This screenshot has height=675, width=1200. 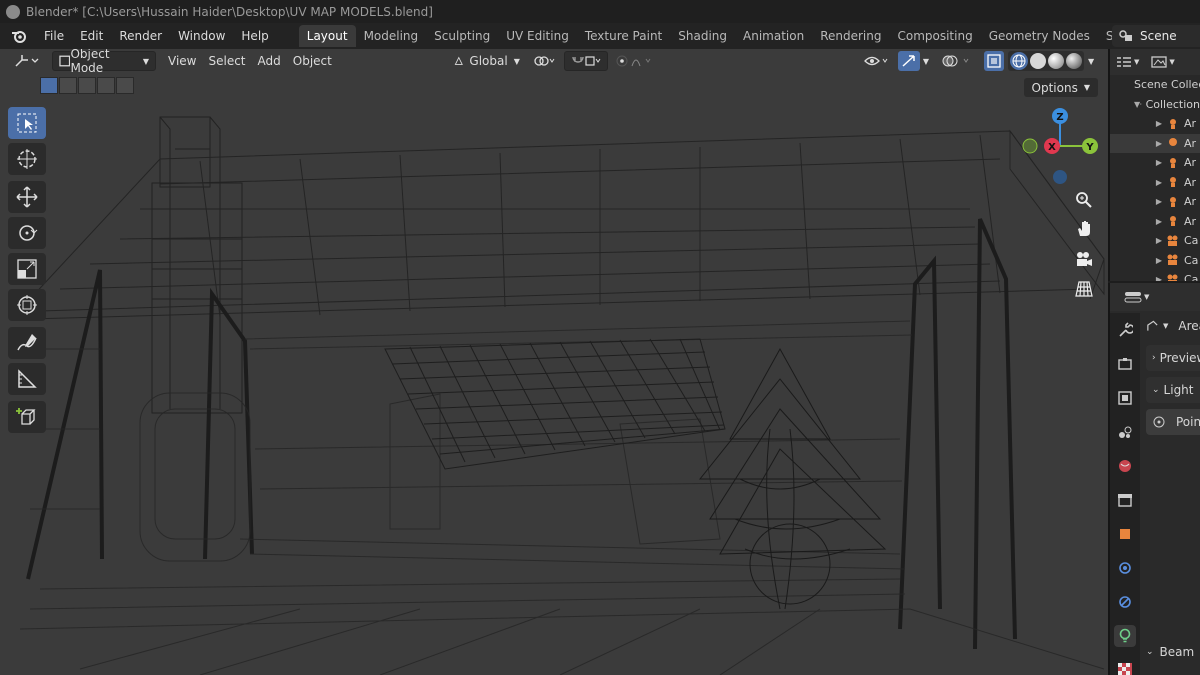 What do you see at coordinates (1125, 364) in the screenshot?
I see `tab-render` at bounding box center [1125, 364].